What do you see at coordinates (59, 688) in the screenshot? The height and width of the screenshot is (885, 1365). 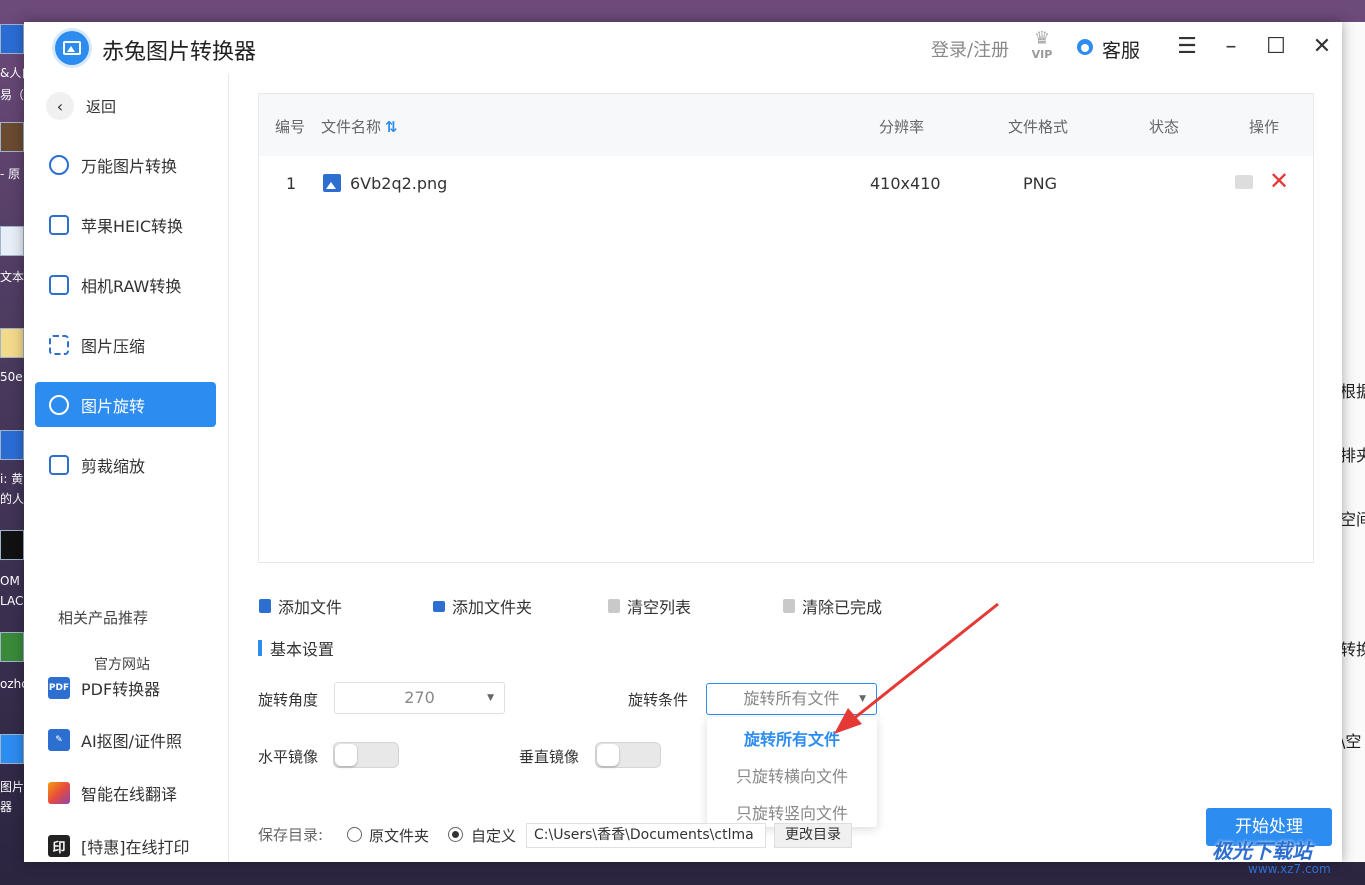 I see `pdf-icon: PDF` at bounding box center [59, 688].